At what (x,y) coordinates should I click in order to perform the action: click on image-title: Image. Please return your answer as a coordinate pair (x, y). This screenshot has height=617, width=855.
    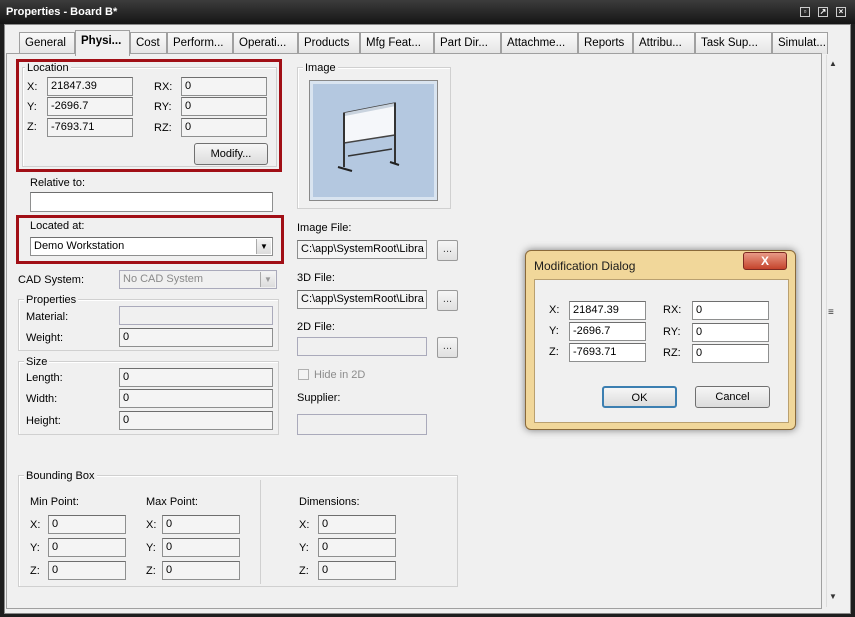
    Looking at the image, I should click on (320, 68).